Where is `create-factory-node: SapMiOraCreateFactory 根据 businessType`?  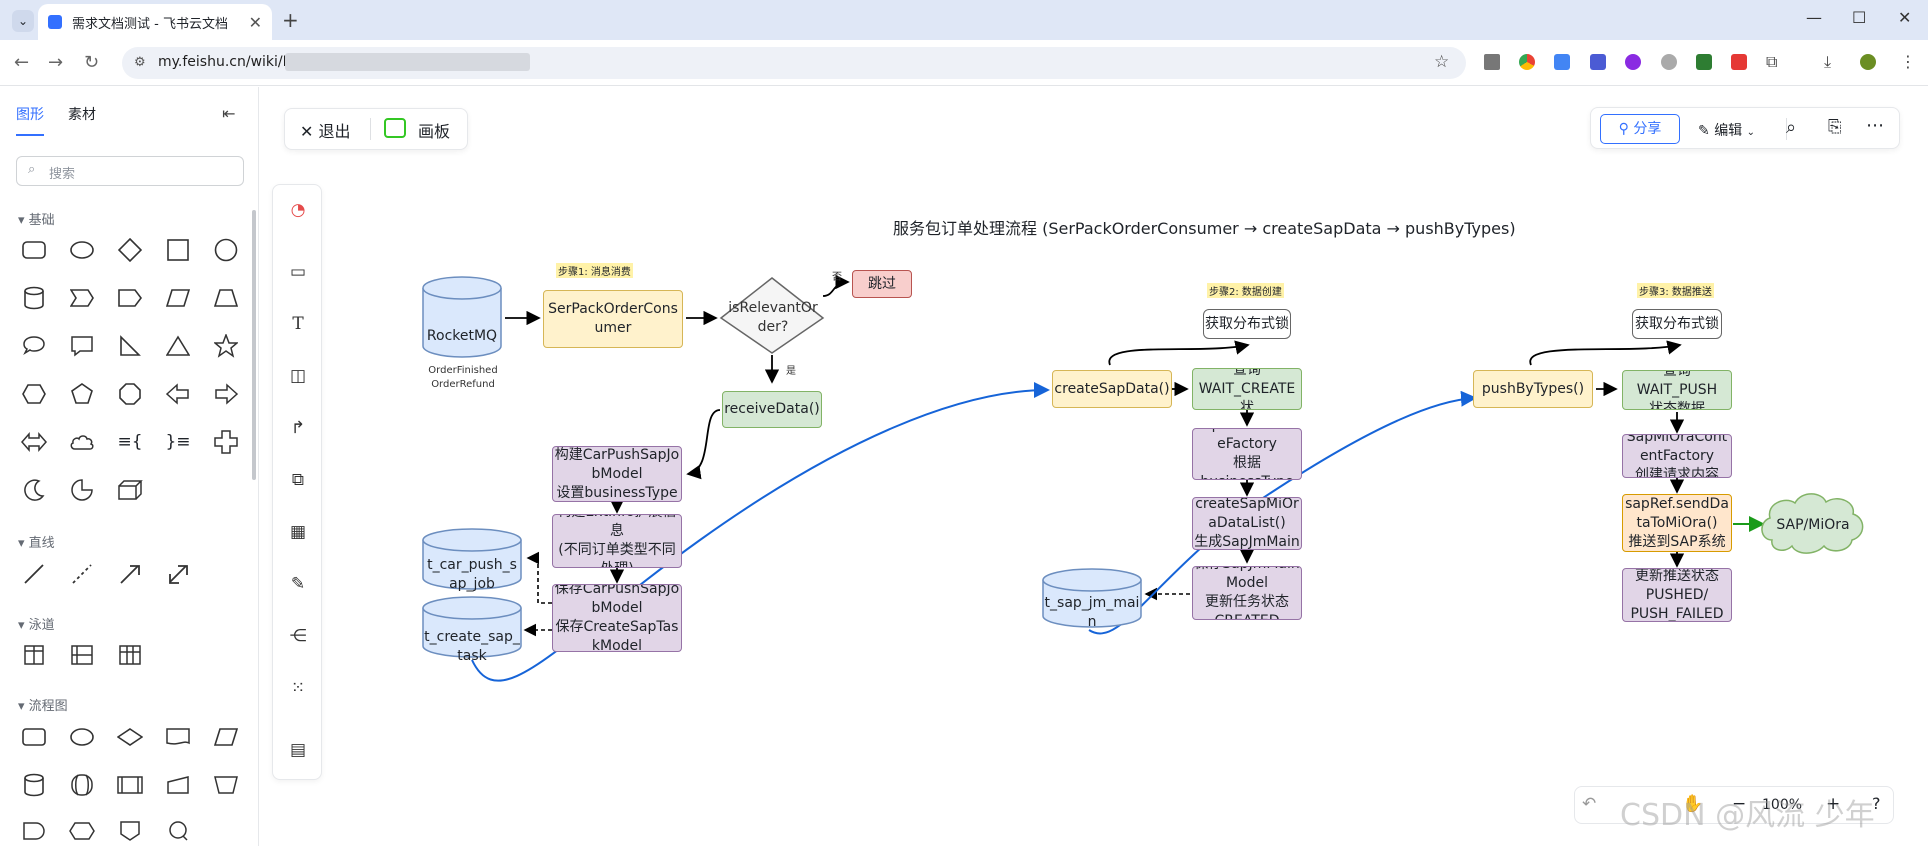
create-factory-node: SapMiOraCreateFactory 根据 businessType is located at coordinates (1247, 454).